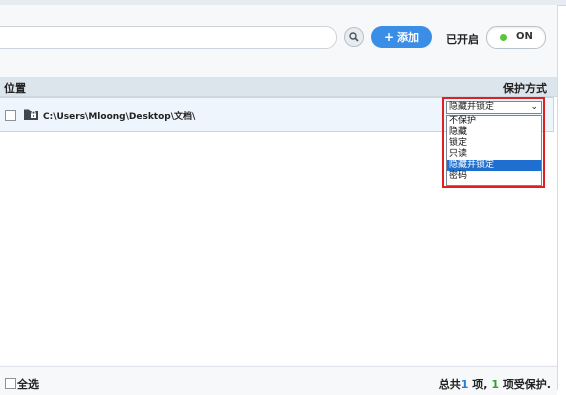  I want to click on protection-options-list: 不保护 隐藏 锁定 只读 隐藏并锁定 密码, so click(494, 150).